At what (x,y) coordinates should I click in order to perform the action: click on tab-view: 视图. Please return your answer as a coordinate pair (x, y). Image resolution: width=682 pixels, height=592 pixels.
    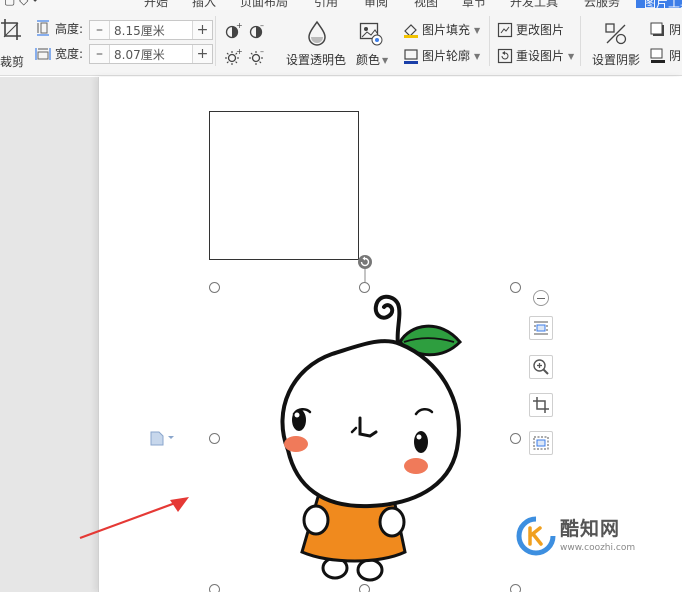
    Looking at the image, I should click on (426, 5).